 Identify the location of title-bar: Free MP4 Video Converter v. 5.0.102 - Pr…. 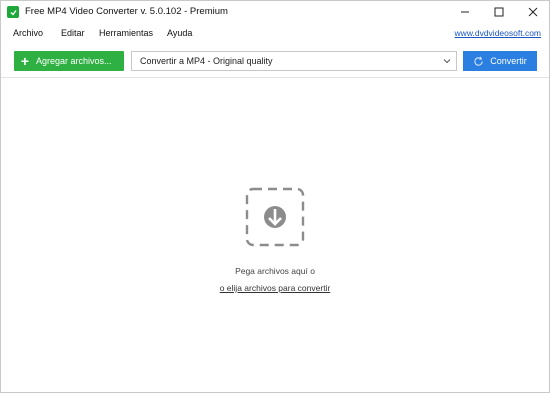
(275, 12).